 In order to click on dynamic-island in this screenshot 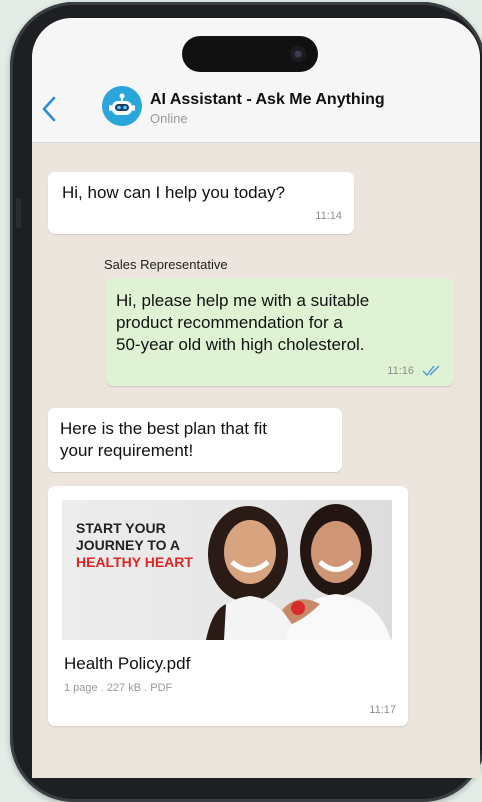, I will do `click(250, 54)`.